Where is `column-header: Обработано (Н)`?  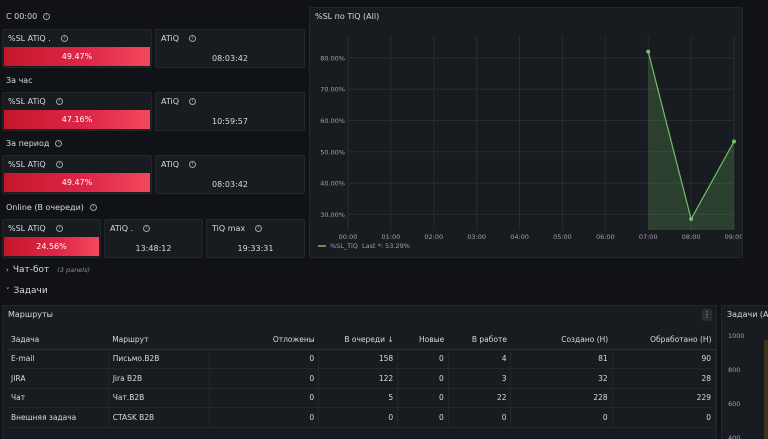 column-header: Обработано (Н) is located at coordinates (664, 340).